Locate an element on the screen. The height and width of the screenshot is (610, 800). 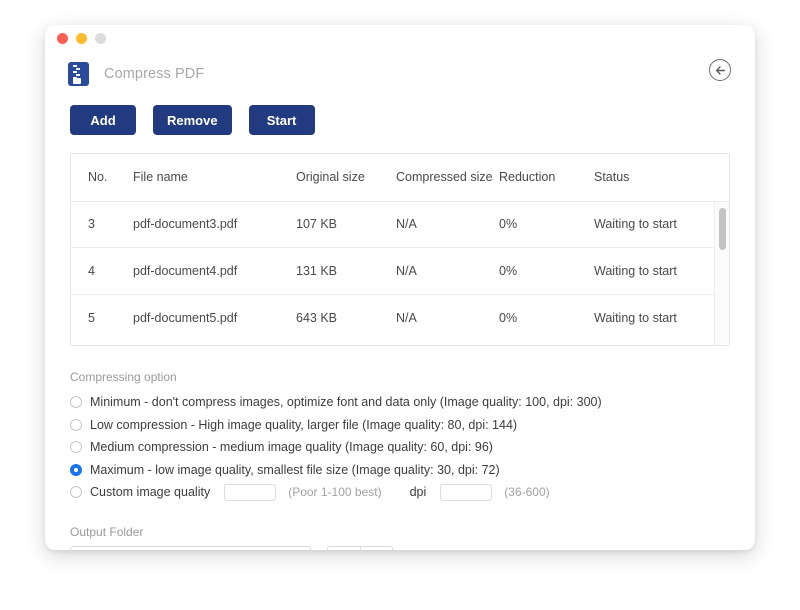
custom-dpi-hint: (36-600) is located at coordinates (527, 492).